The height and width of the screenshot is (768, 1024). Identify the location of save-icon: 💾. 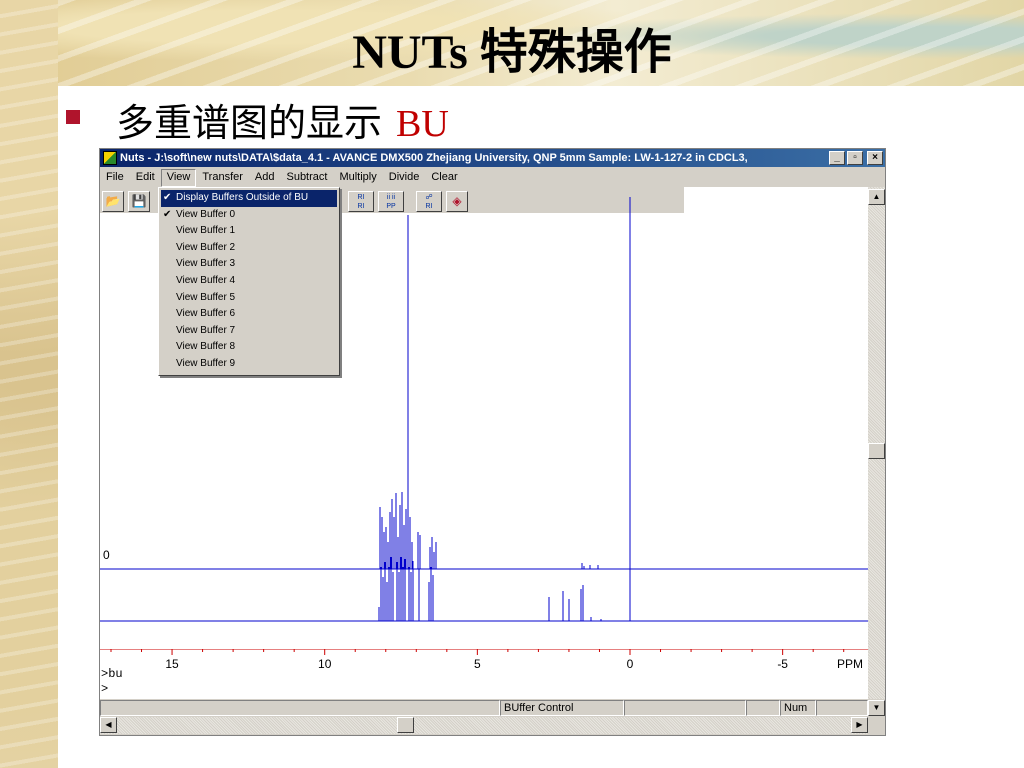
(139, 201).